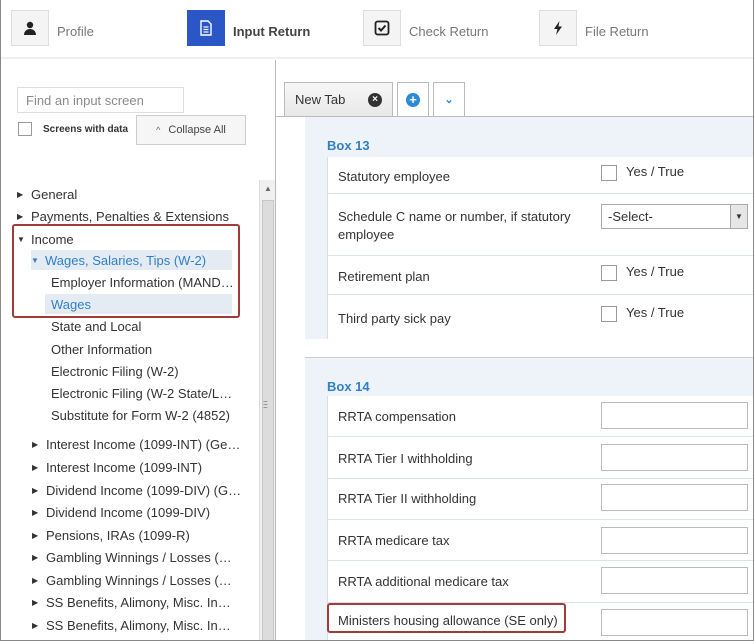  What do you see at coordinates (394, 318) in the screenshot?
I see `field-label: Third party sick pay` at bounding box center [394, 318].